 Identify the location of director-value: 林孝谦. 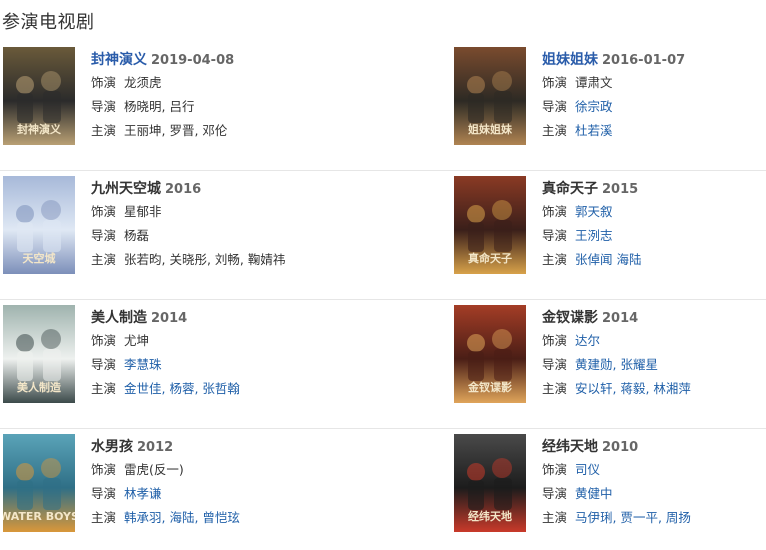
(143, 493).